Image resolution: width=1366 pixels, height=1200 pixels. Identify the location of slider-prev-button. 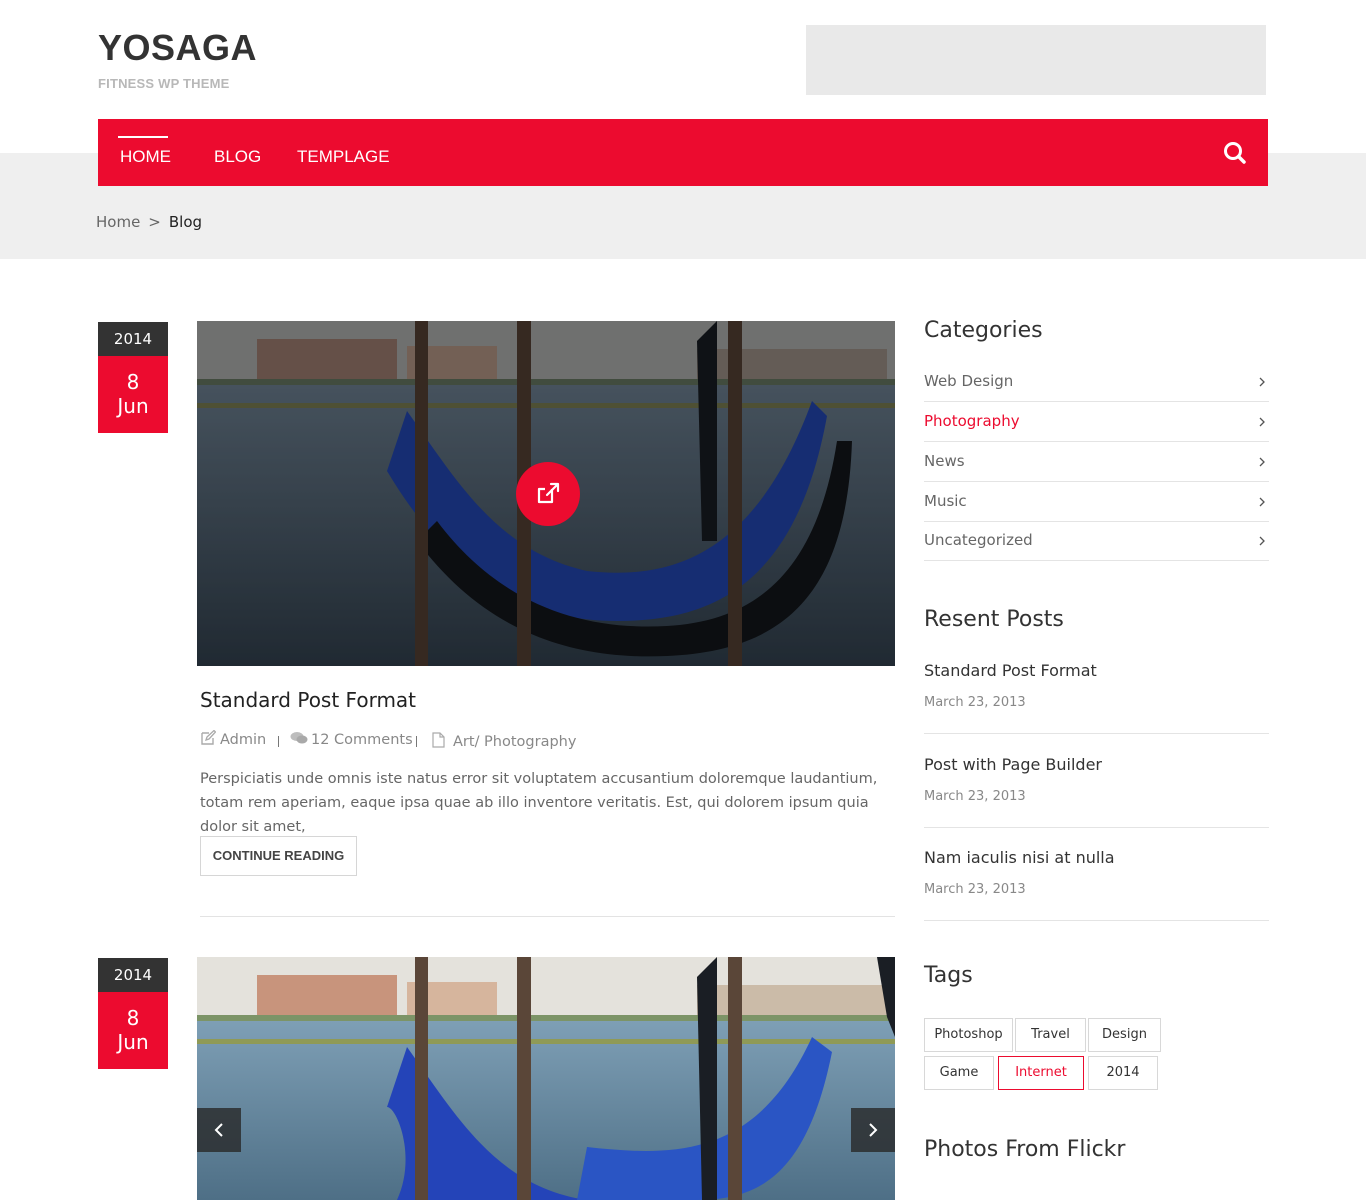
(219, 1130).